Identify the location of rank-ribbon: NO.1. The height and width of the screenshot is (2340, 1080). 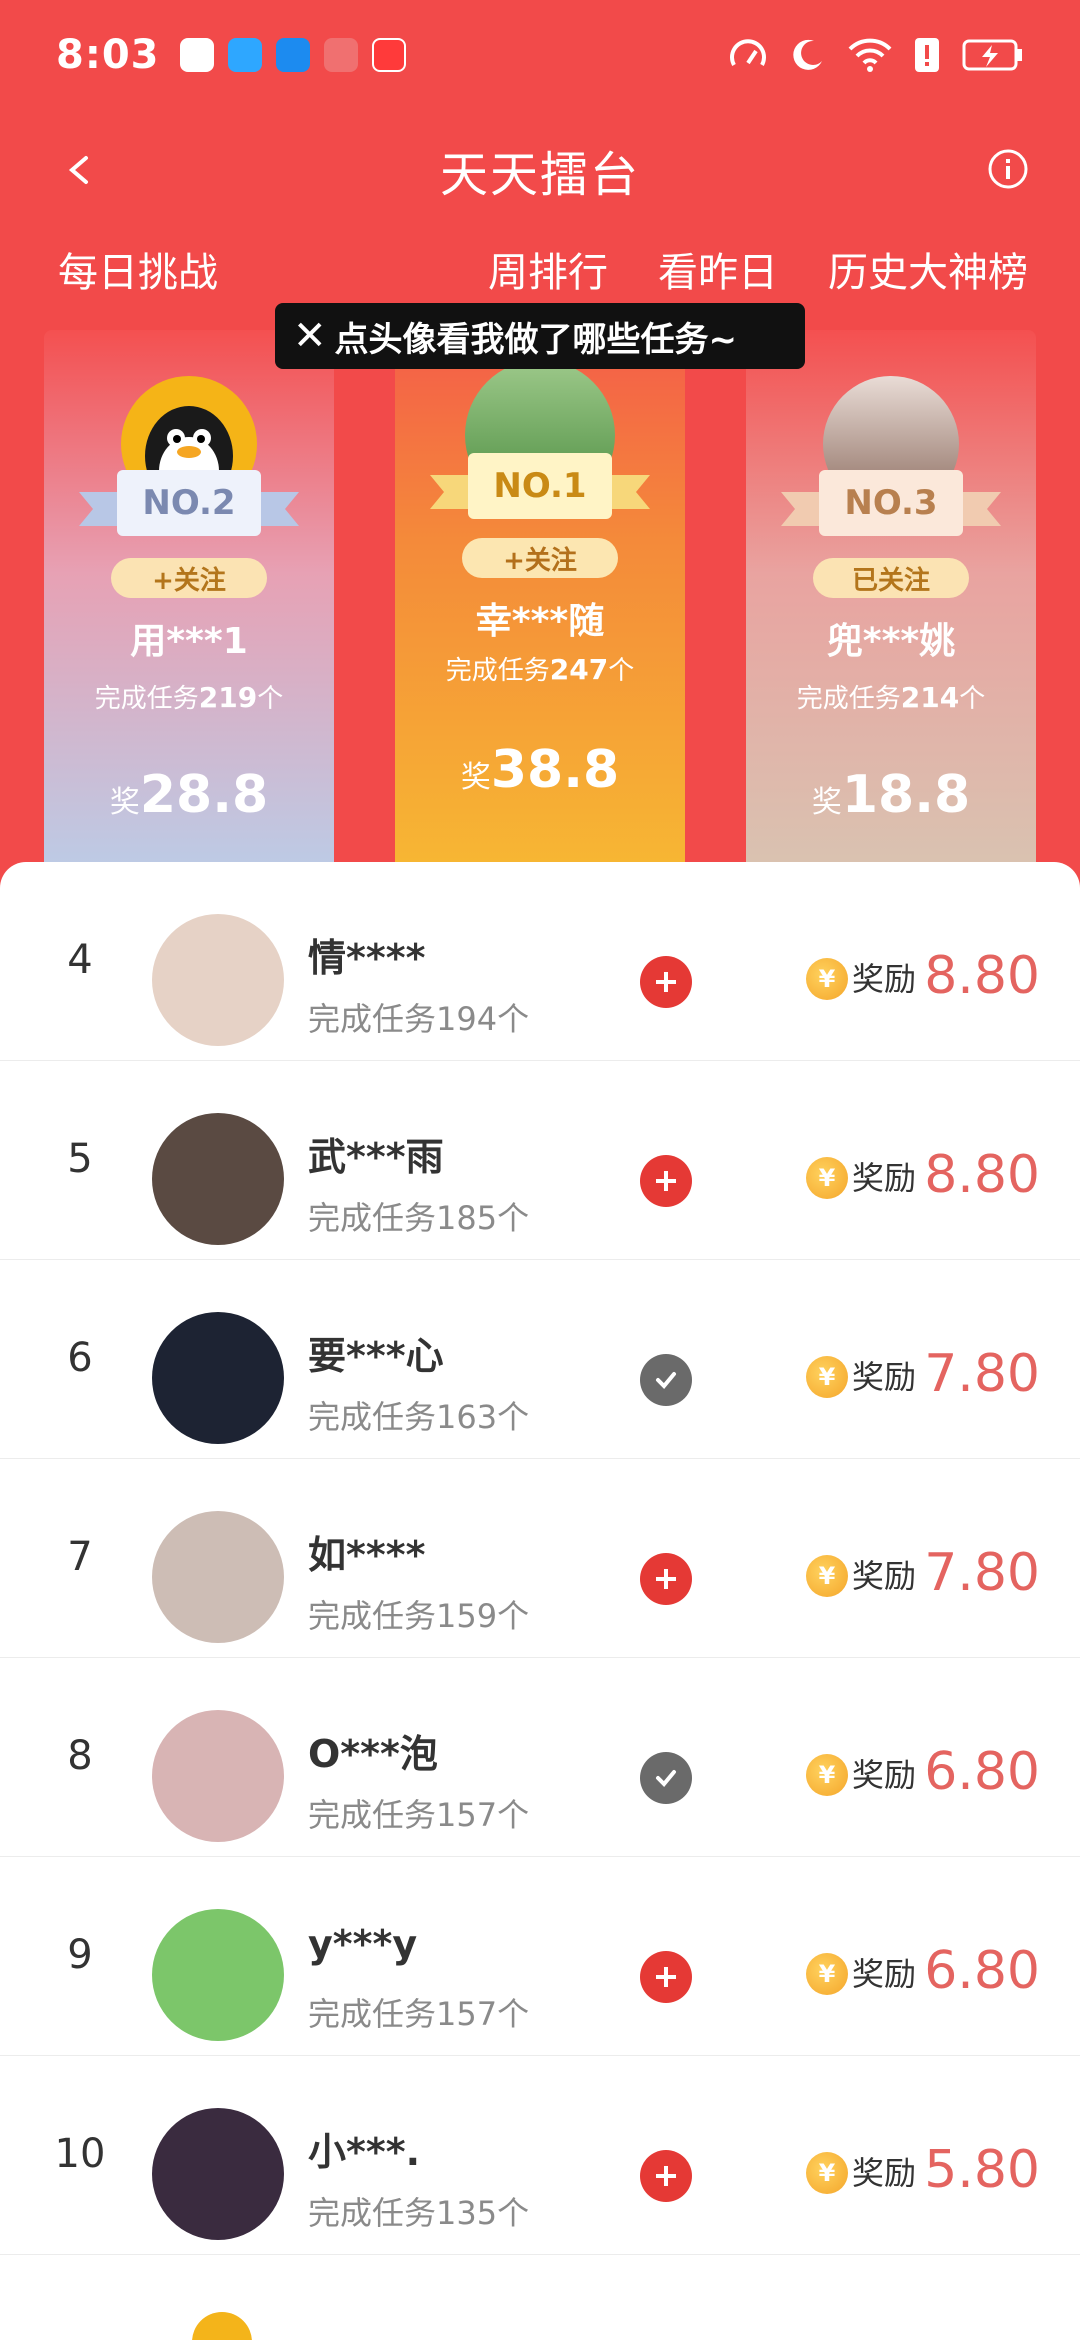
(540, 486).